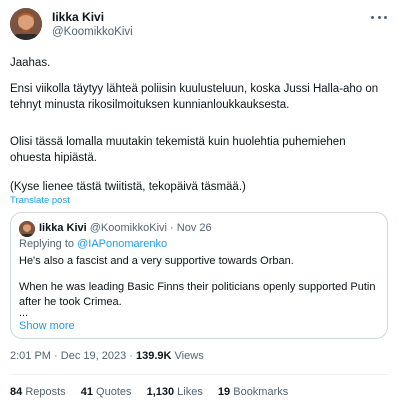 The height and width of the screenshot is (412, 399). What do you see at coordinates (190, 392) in the screenshot?
I see `likes-label: Likes` at bounding box center [190, 392].